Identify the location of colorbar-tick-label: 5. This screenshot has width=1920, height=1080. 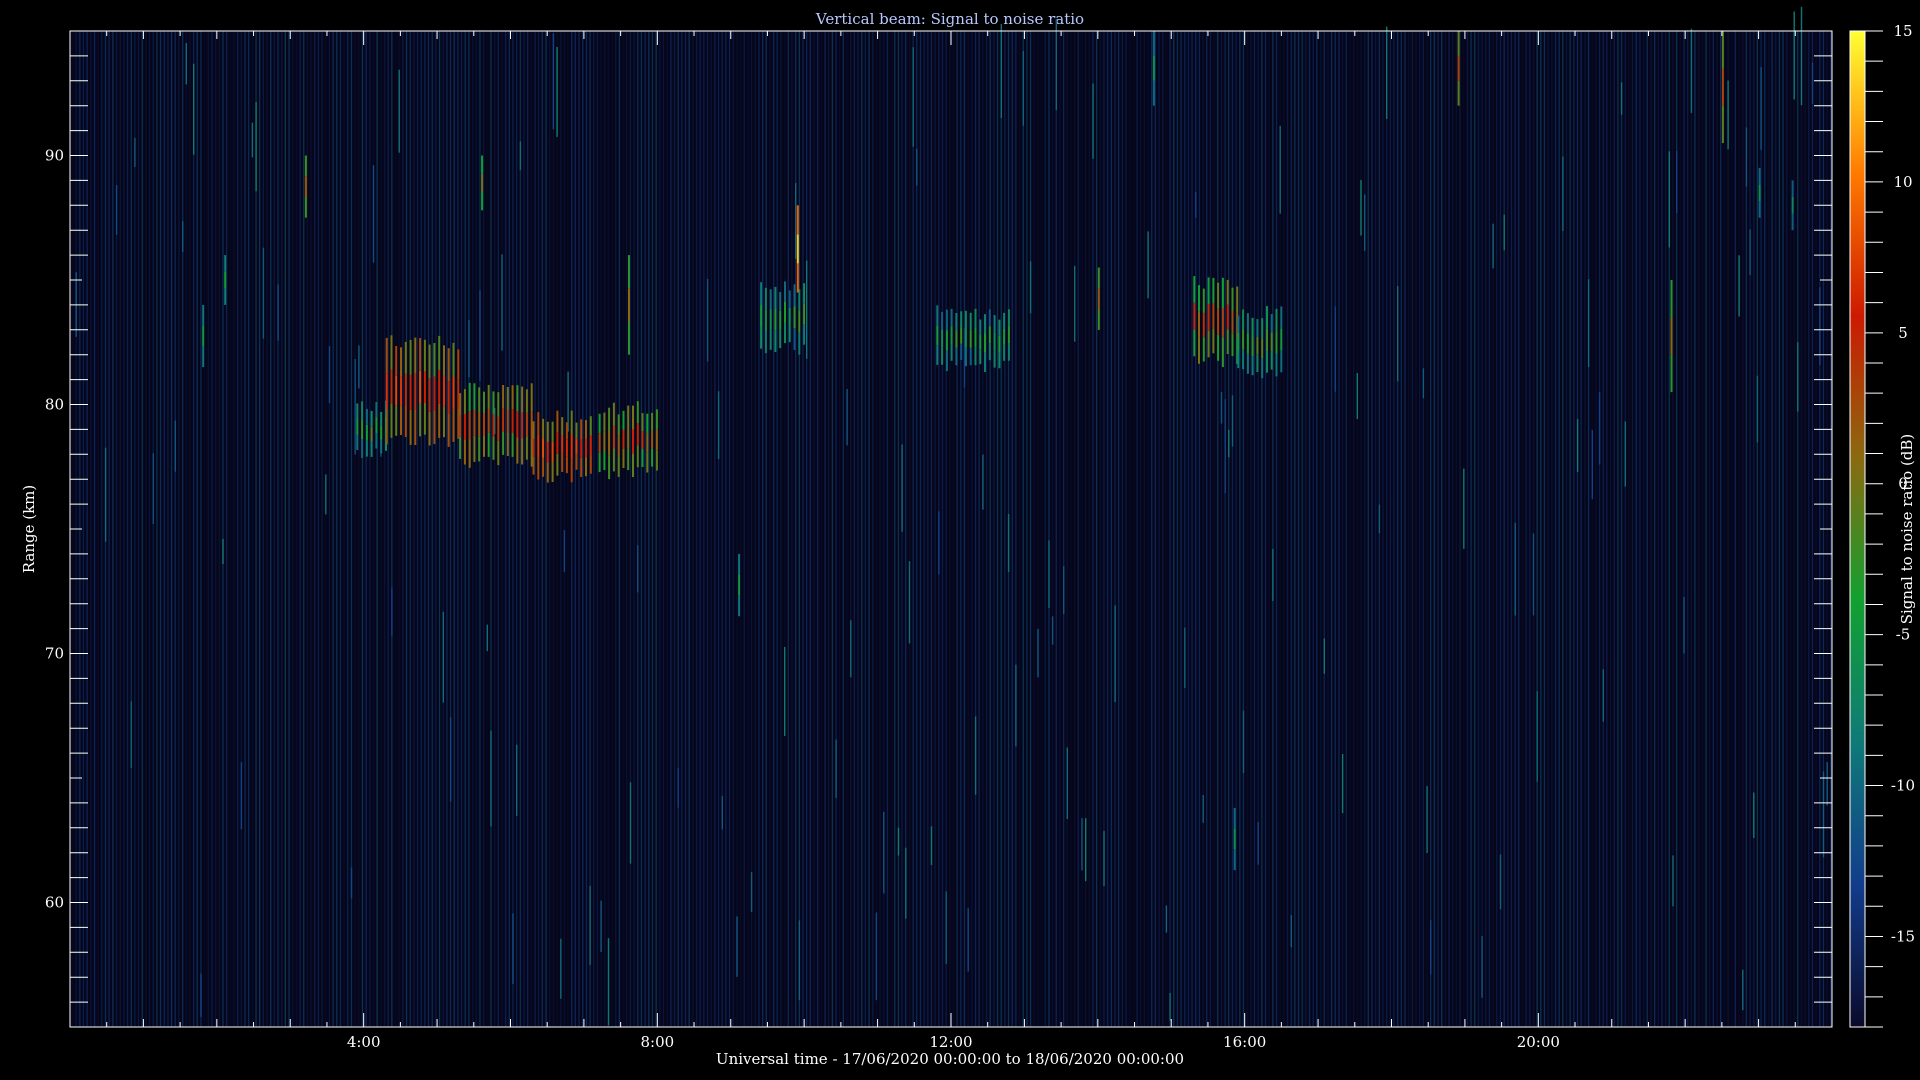
(1903, 333).